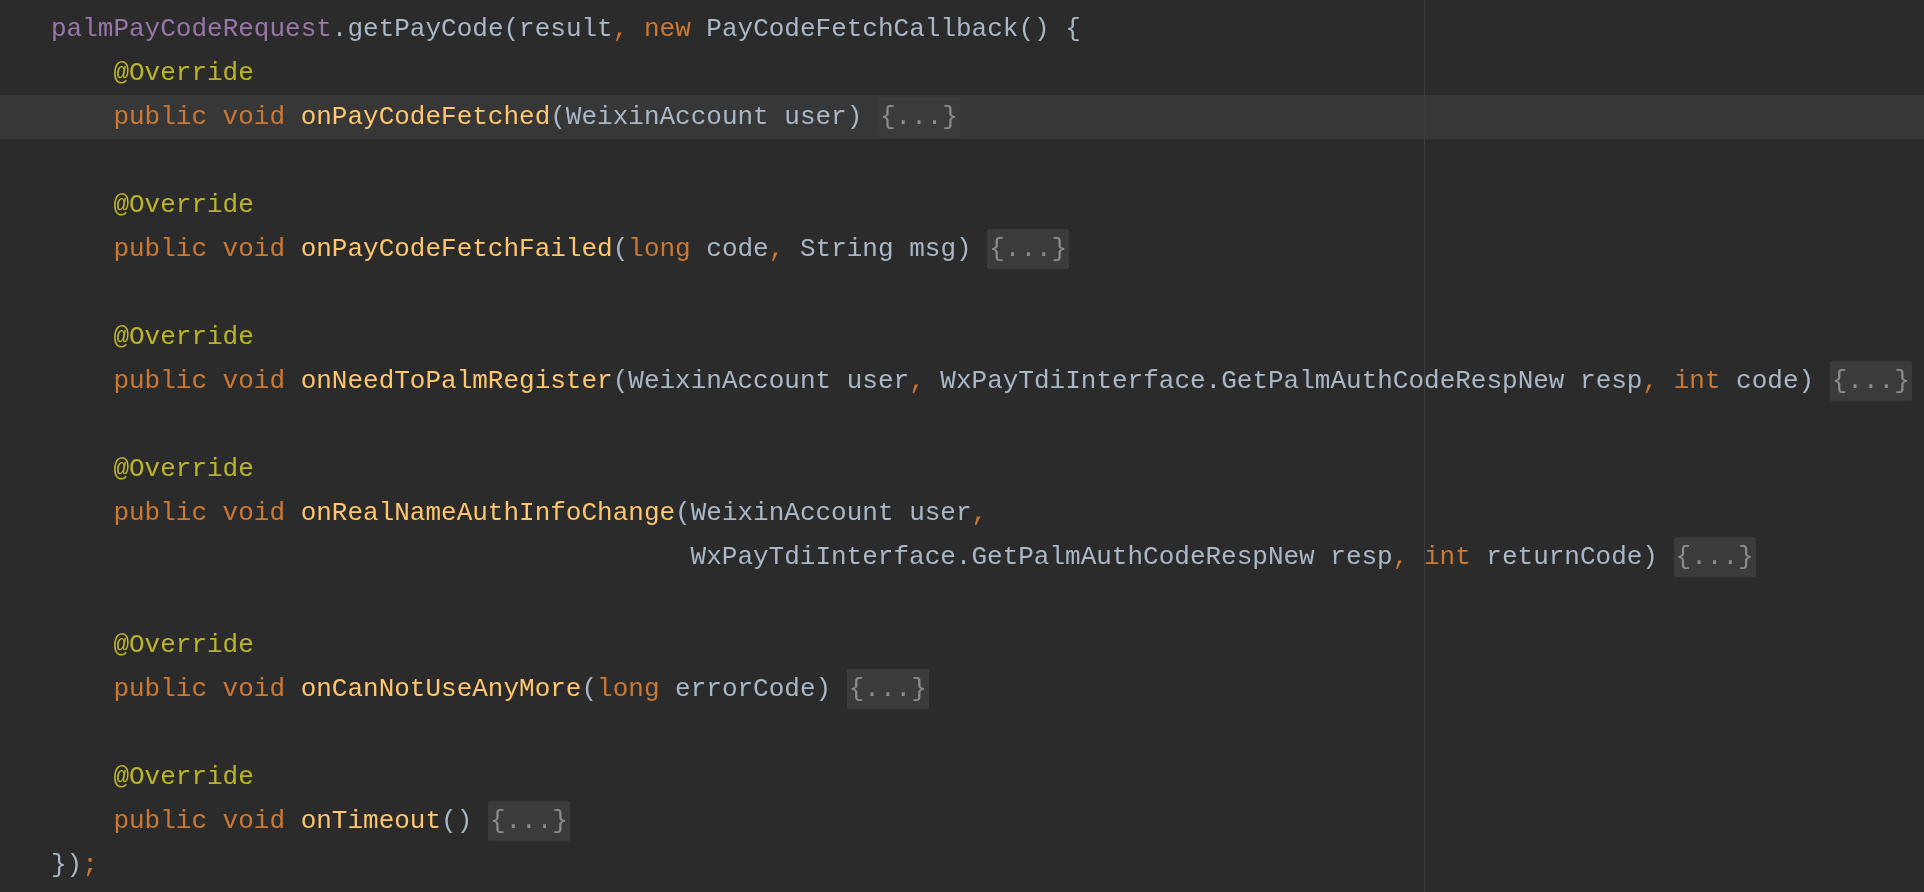 The height and width of the screenshot is (892, 1924). Describe the element at coordinates (550, 513) in the screenshot. I see `code-line: public void onRealNameAuthInfoChange(WeixinAccount user,` at that location.